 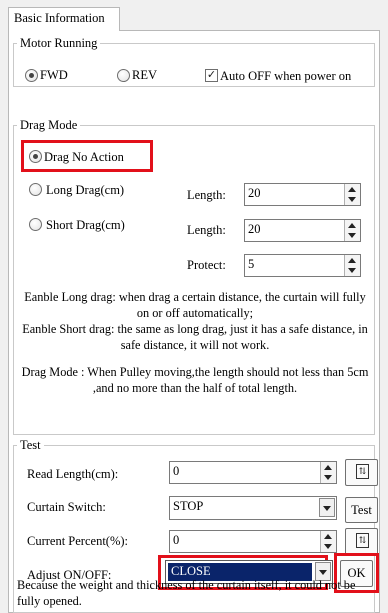 I want to click on short-drag-radio, so click(x=35, y=224).